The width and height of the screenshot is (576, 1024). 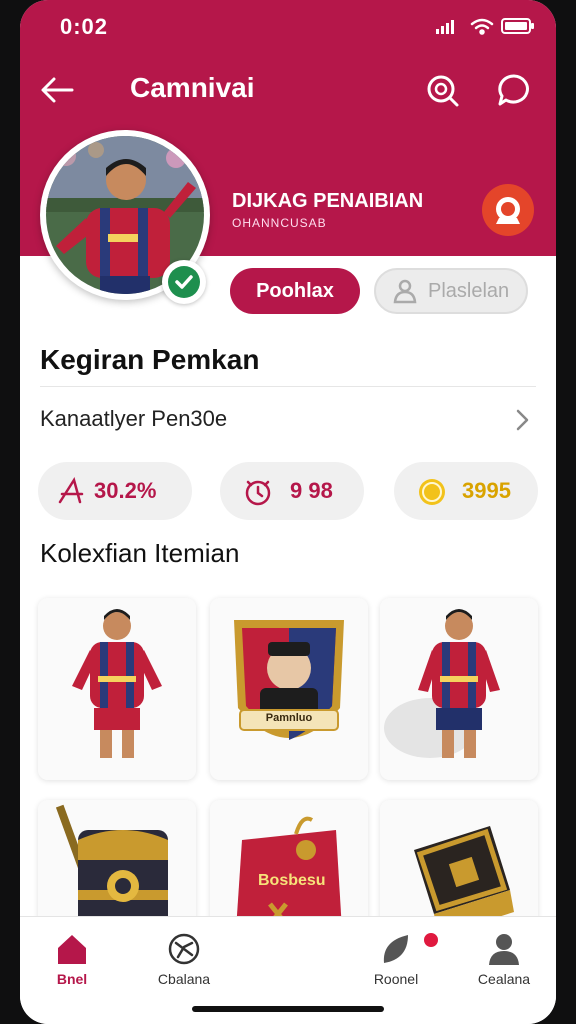 I want to click on status-bar: 0:02, so click(x=288, y=26).